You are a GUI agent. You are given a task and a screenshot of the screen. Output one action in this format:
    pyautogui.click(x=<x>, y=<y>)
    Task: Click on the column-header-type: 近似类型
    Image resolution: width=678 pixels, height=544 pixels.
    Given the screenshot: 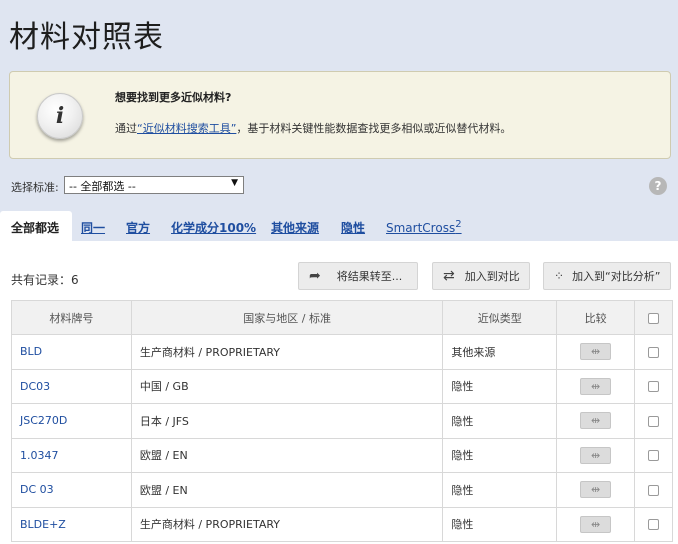 What is the action you would take?
    pyautogui.click(x=500, y=317)
    